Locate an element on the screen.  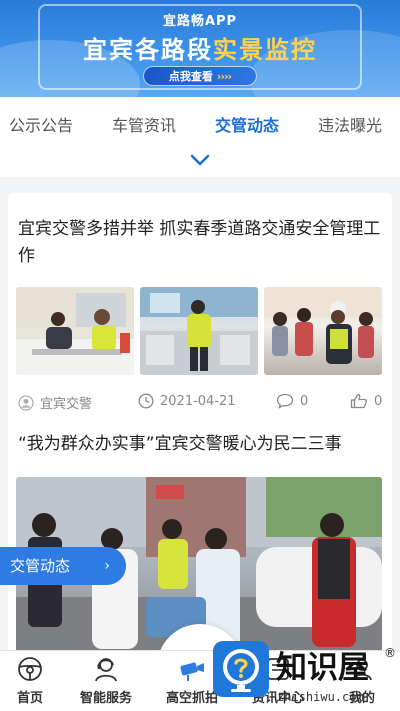
nav-smart-service: 智能服务 is located at coordinates (106, 681).